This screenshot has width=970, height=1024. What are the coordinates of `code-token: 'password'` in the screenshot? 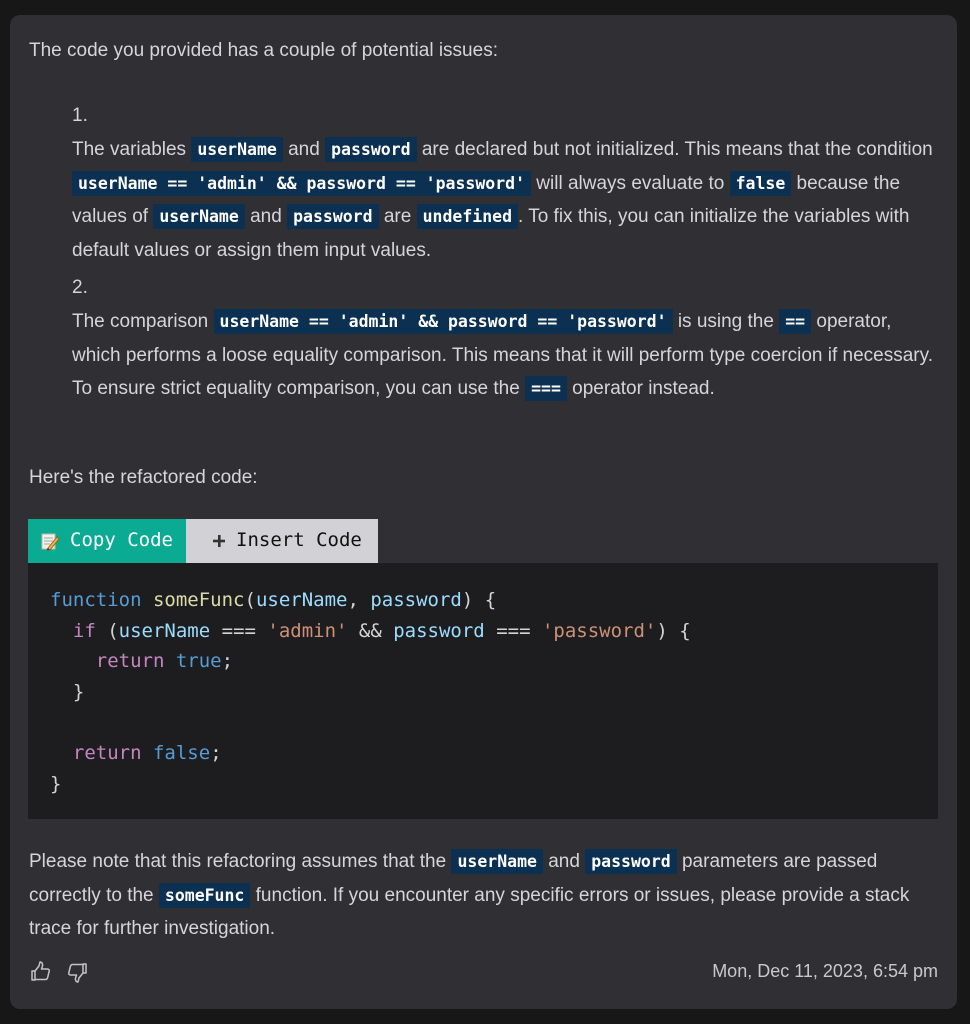 It's located at (599, 630).